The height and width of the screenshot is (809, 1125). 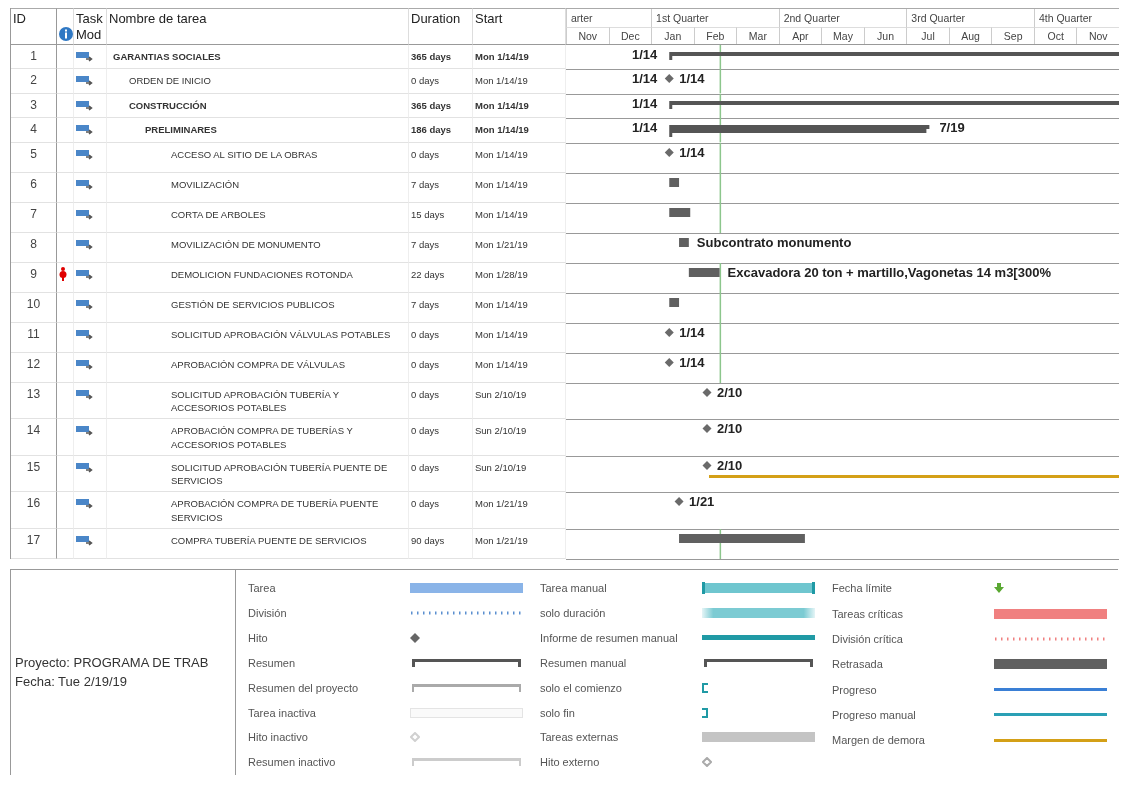 What do you see at coordinates (573, 613) in the screenshot?
I see `legend-label: solo duración` at bounding box center [573, 613].